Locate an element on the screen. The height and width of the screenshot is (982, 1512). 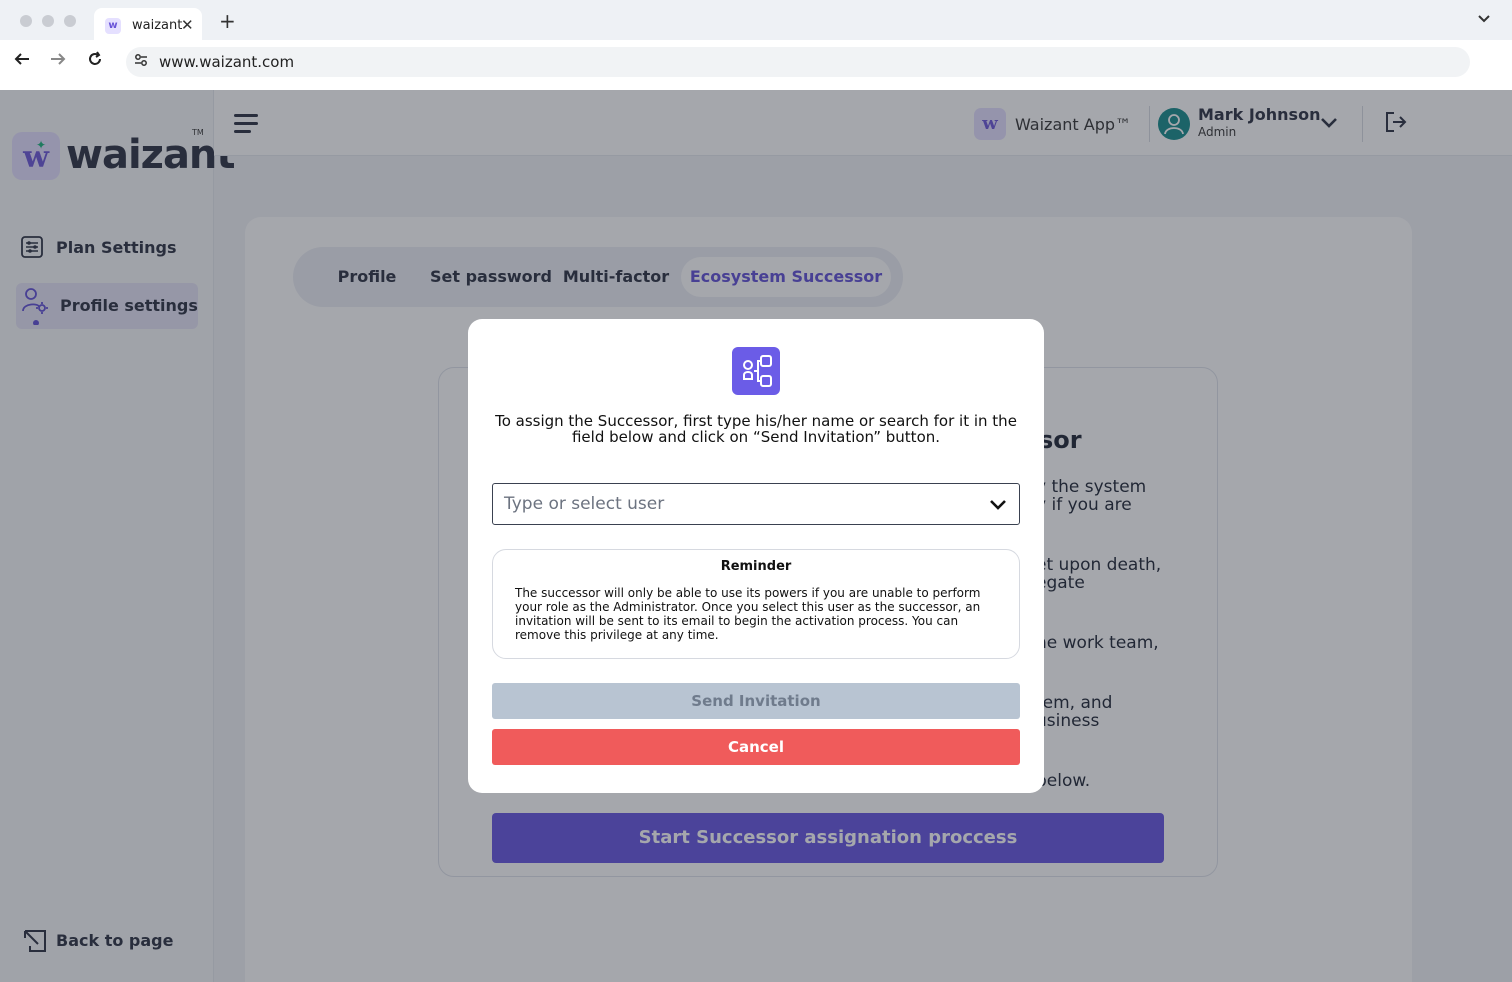
tab-list-chevron-icon is located at coordinates (1484, 19).